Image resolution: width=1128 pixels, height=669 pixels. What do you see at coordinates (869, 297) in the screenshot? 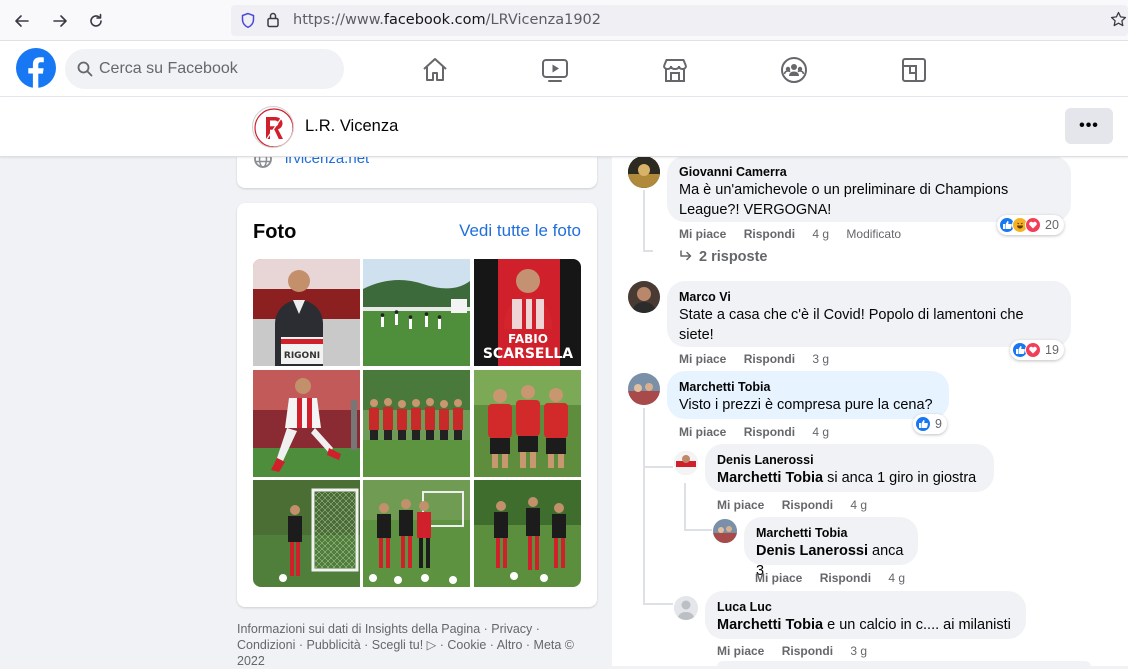
I see `comment-author: Marco Vi` at bounding box center [869, 297].